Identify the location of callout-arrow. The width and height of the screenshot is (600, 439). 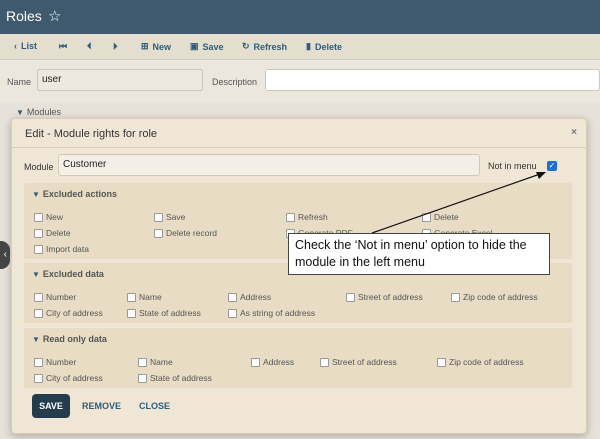
(458, 203).